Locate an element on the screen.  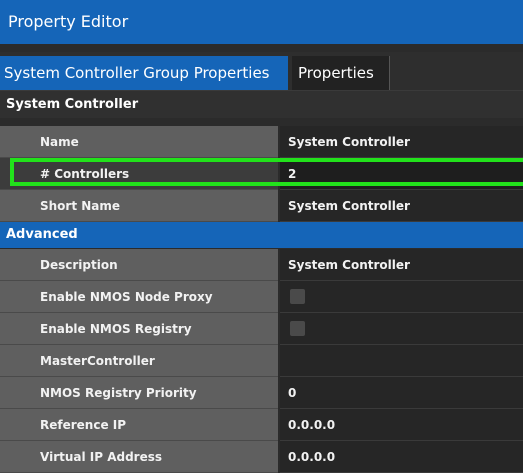
tab-system-controller-group-properties: System Controller Group Properties is located at coordinates (144, 73).